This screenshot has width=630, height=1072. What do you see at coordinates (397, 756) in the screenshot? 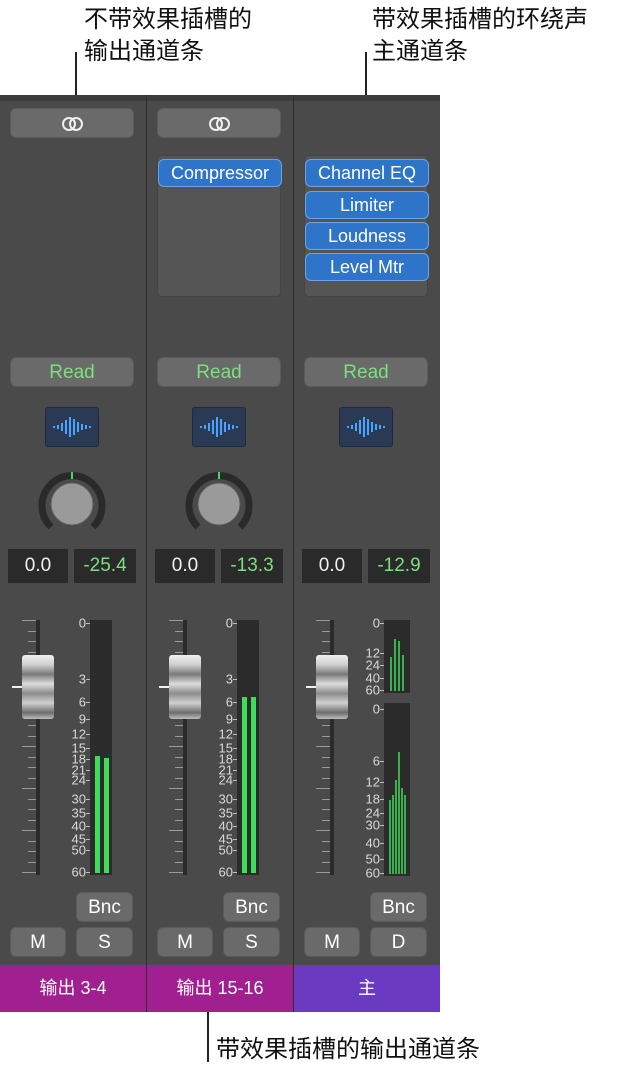
I see `surround-meter-bars` at bounding box center [397, 756].